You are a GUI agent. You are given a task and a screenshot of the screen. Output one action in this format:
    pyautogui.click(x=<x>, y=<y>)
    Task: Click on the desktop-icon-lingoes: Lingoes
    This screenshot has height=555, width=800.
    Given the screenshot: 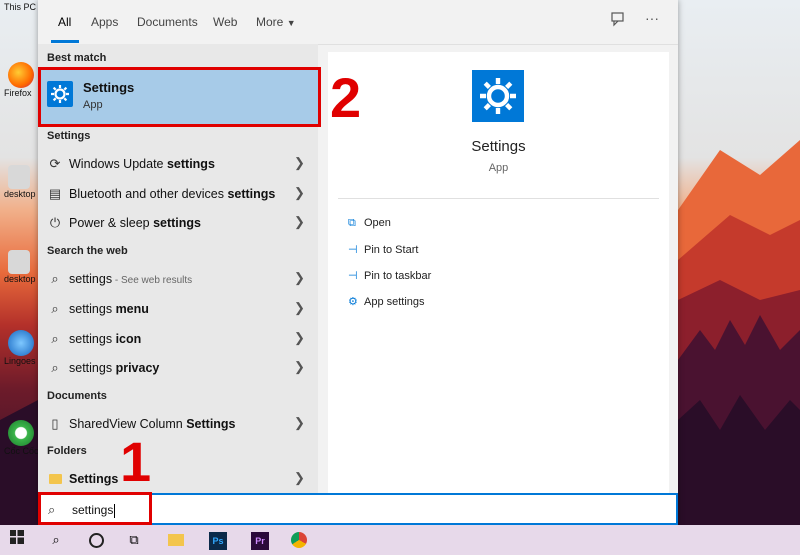 What is the action you would take?
    pyautogui.click(x=20, y=348)
    